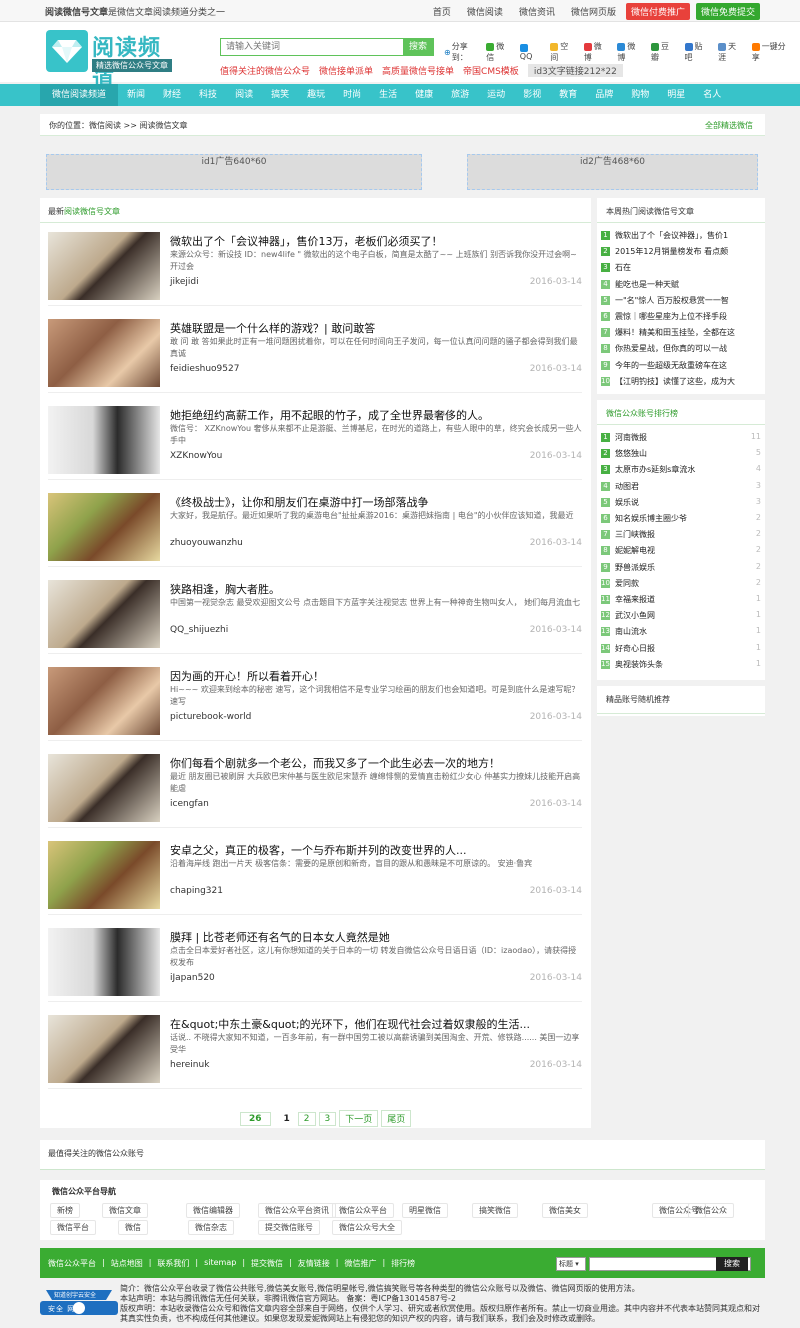  Describe the element at coordinates (682, 472) in the screenshot. I see `rank-account-item: 3 太原市办s延刻s章流水 4` at that location.